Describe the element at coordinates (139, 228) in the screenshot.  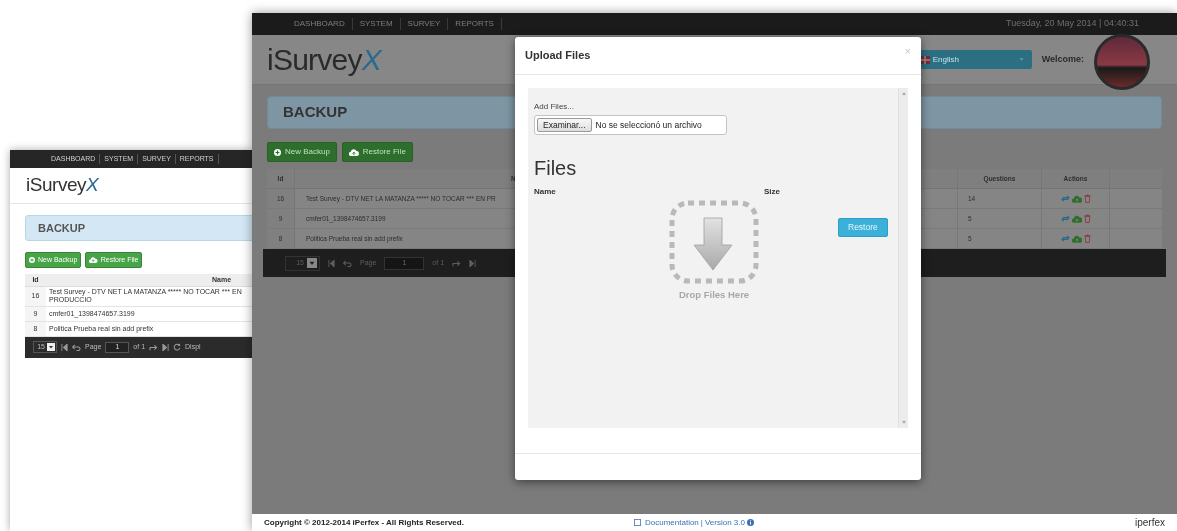
I see `page-title: BACKUP` at that location.